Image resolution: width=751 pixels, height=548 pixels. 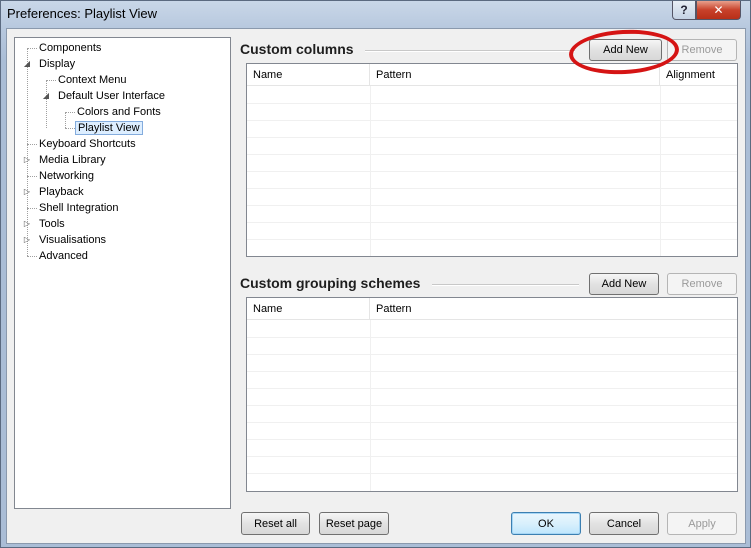 I want to click on custom-grouping-schemes-title: Custom grouping schemes, so click(x=330, y=283).